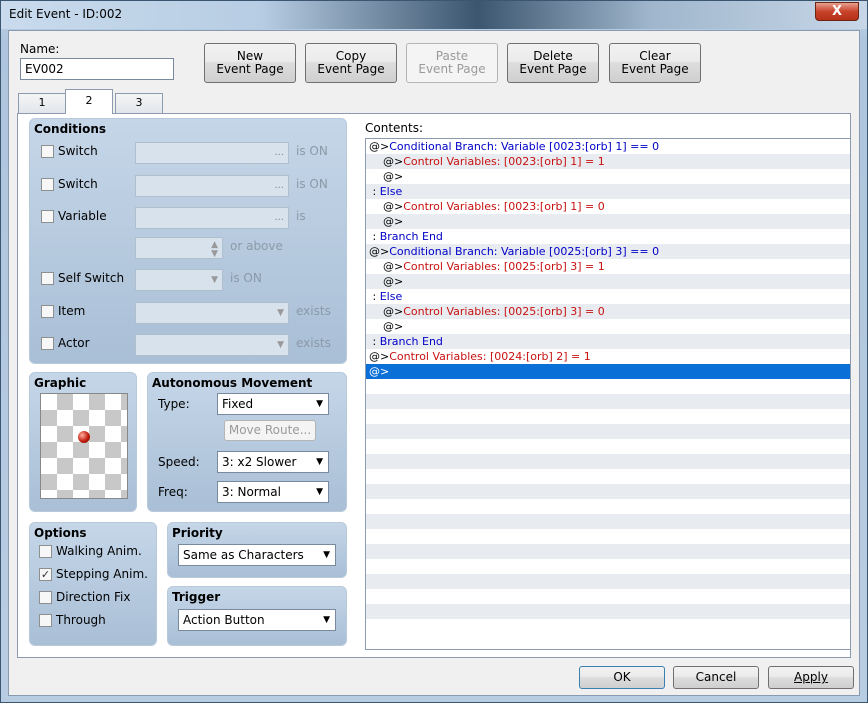  What do you see at coordinates (434, 679) in the screenshot?
I see `dialog-button-bar: OK Cancel Apply` at bounding box center [434, 679].